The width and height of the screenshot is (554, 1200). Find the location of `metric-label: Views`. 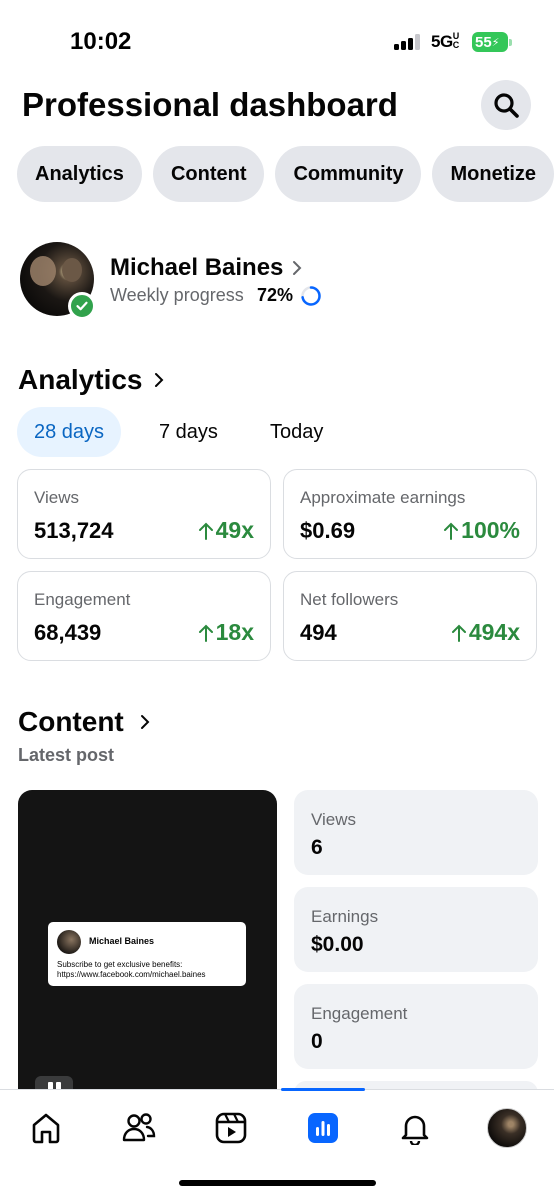

metric-label: Views is located at coordinates (57, 497).